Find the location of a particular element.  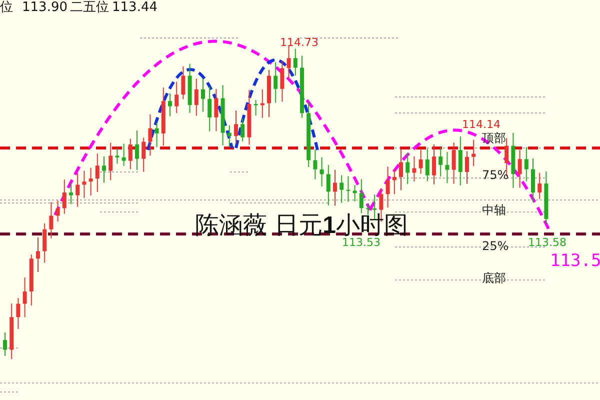

level-label: 中轴 is located at coordinates (494, 210).